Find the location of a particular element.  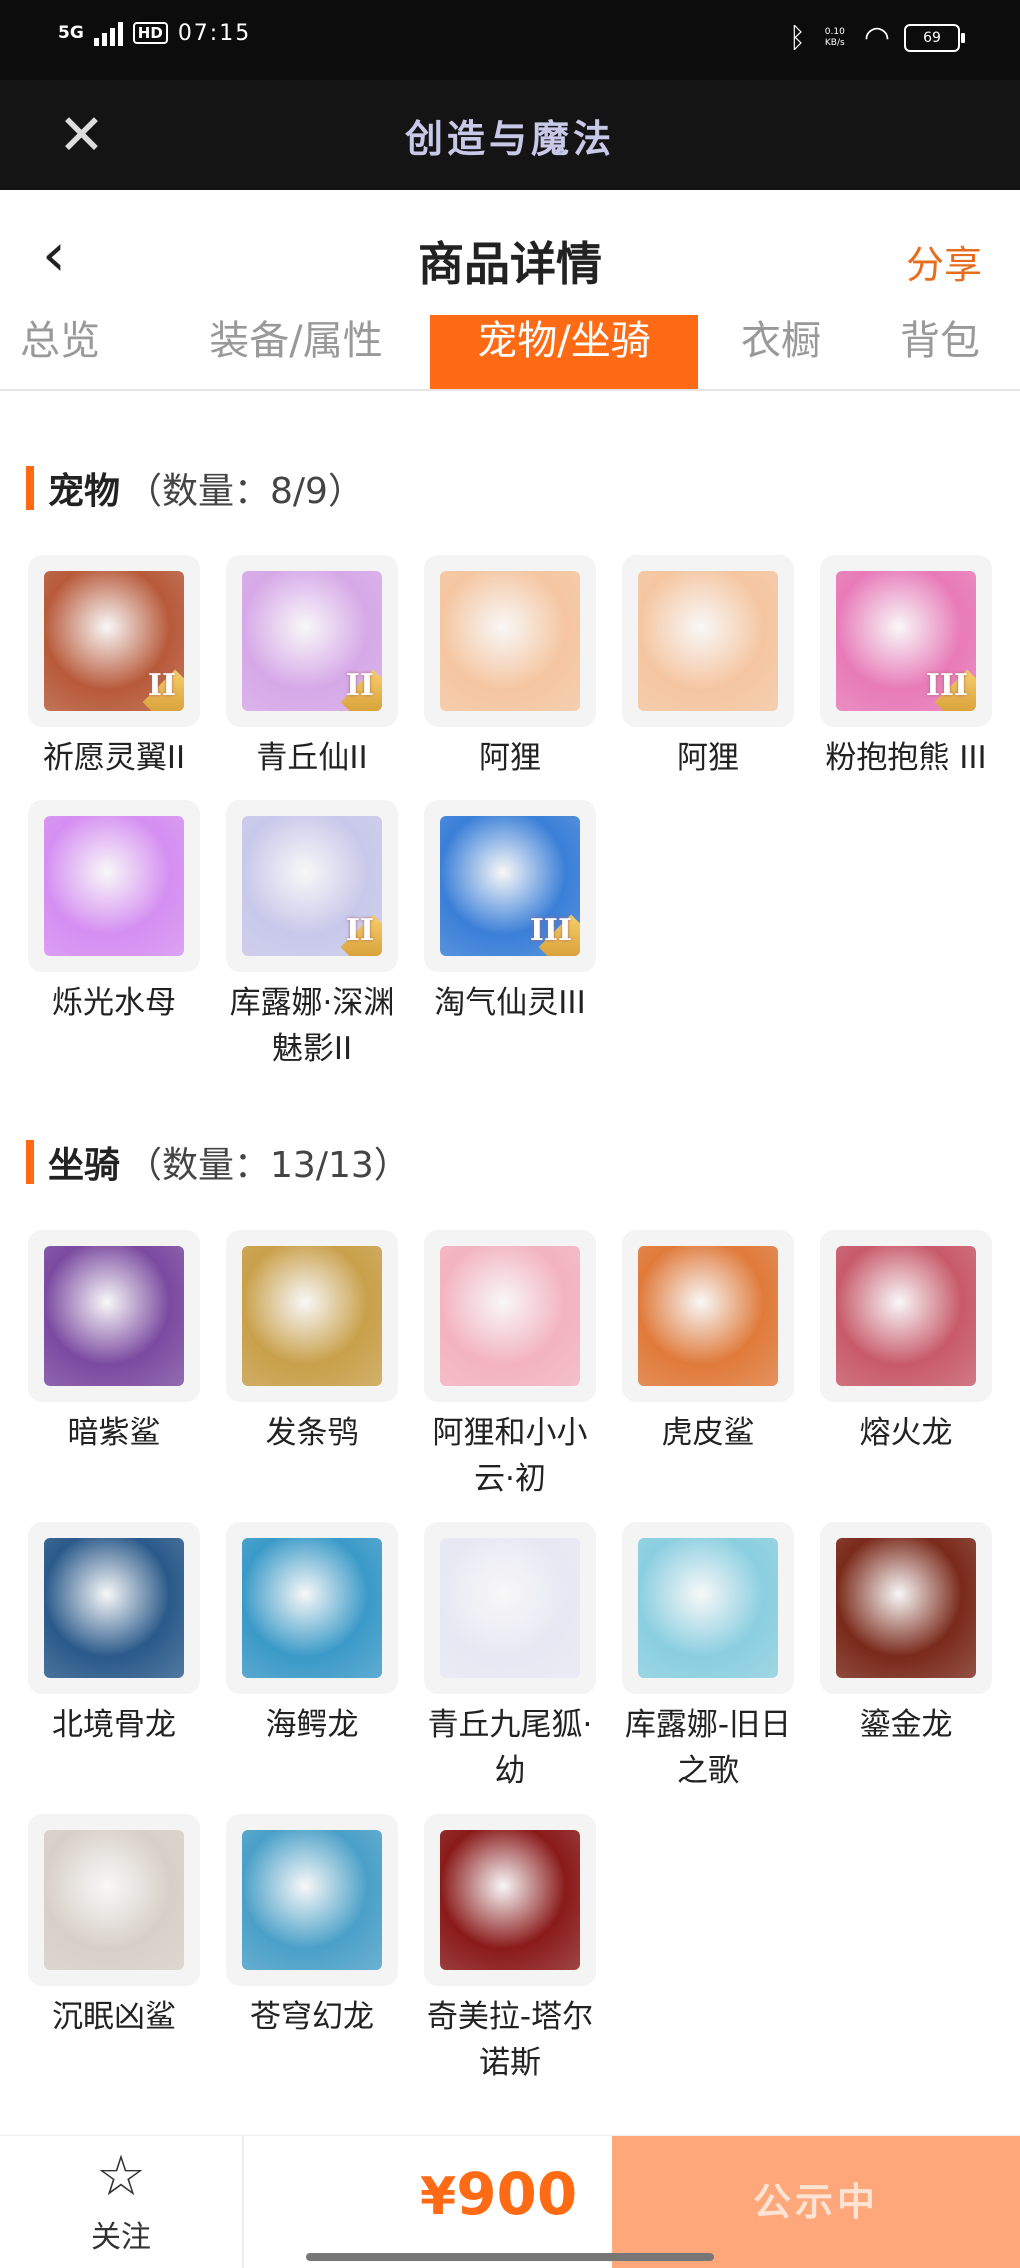

mount-item: 奇美拉-塔尔诺斯 is located at coordinates (510, 1950).